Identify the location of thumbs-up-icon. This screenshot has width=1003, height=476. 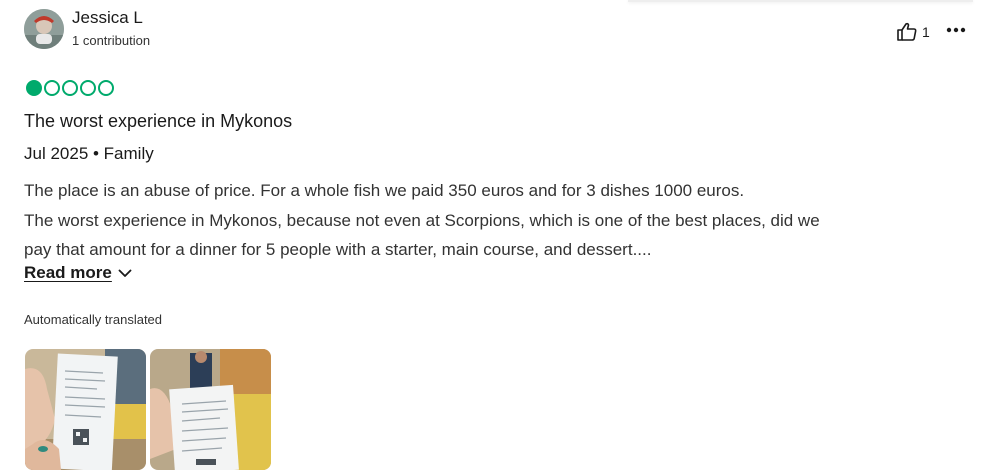
(907, 31).